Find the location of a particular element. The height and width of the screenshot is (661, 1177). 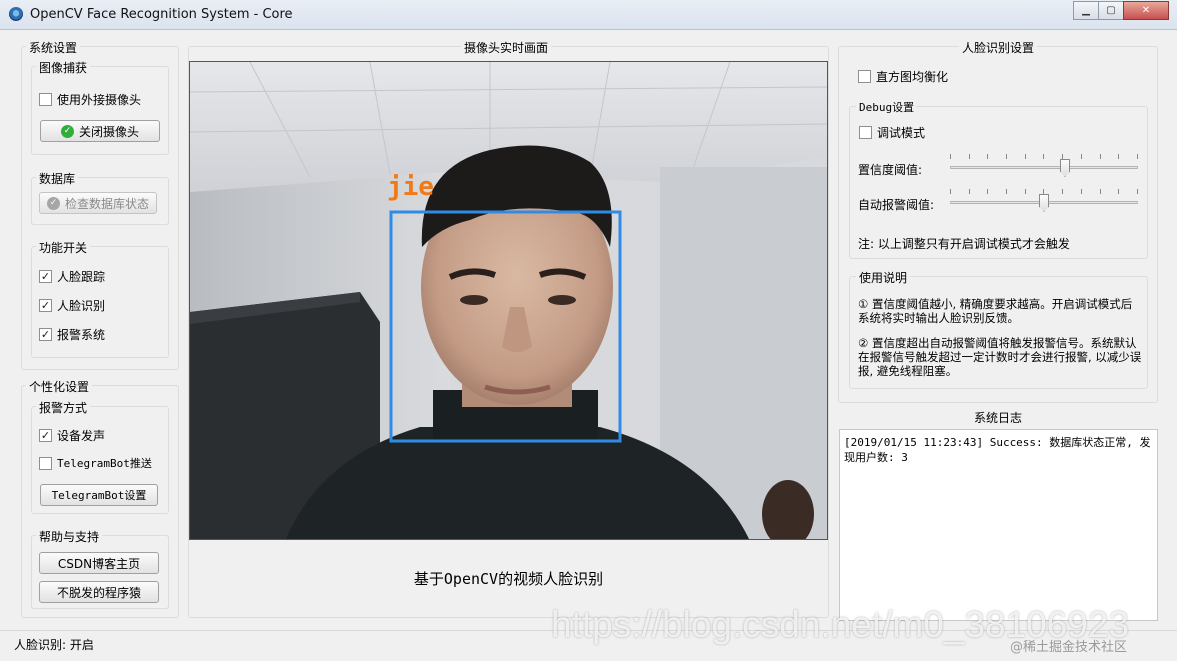

histogram-check-icon is located at coordinates (864, 76).